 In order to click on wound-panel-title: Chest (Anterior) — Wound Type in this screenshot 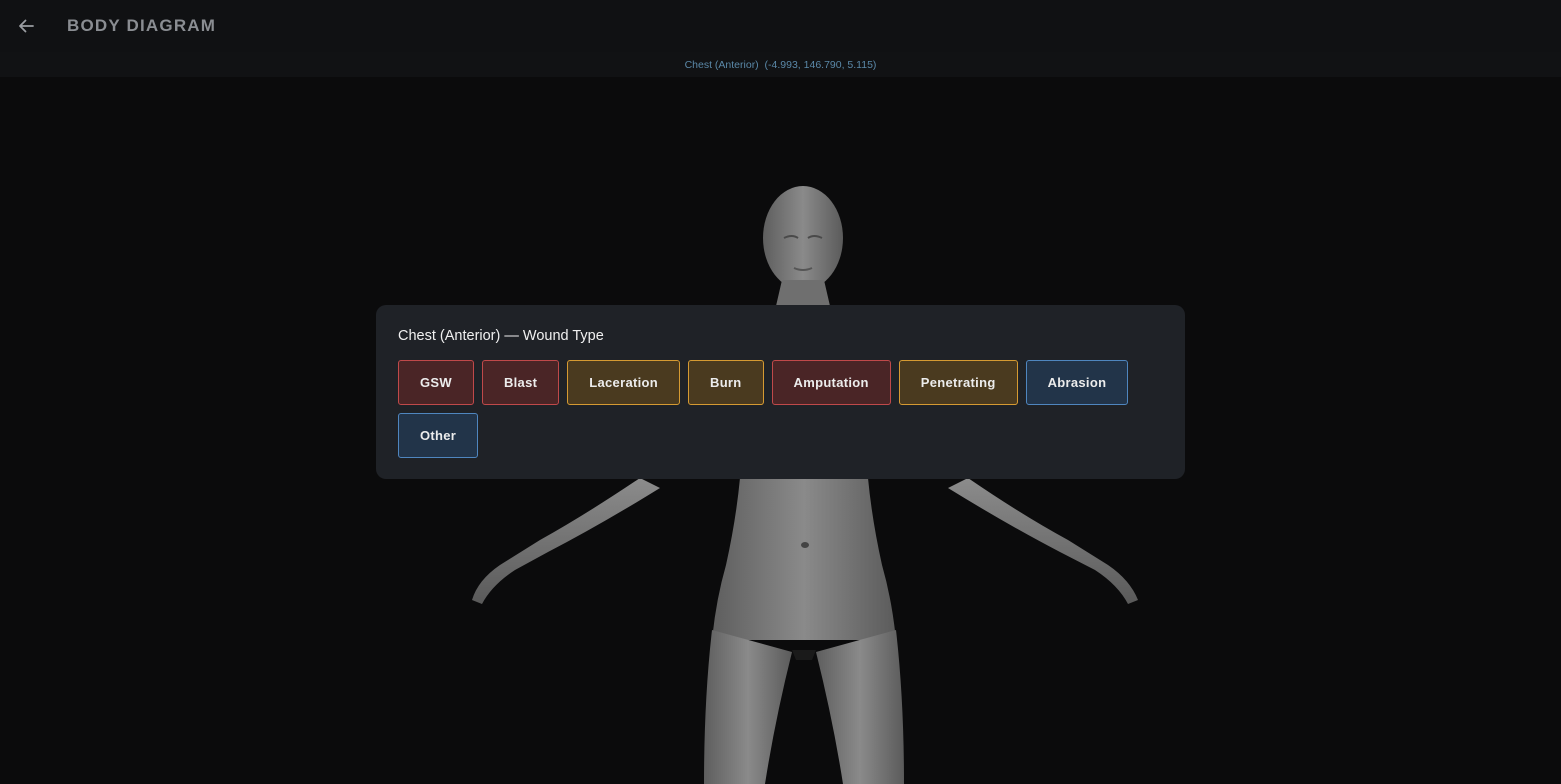, I will do `click(501, 336)`.